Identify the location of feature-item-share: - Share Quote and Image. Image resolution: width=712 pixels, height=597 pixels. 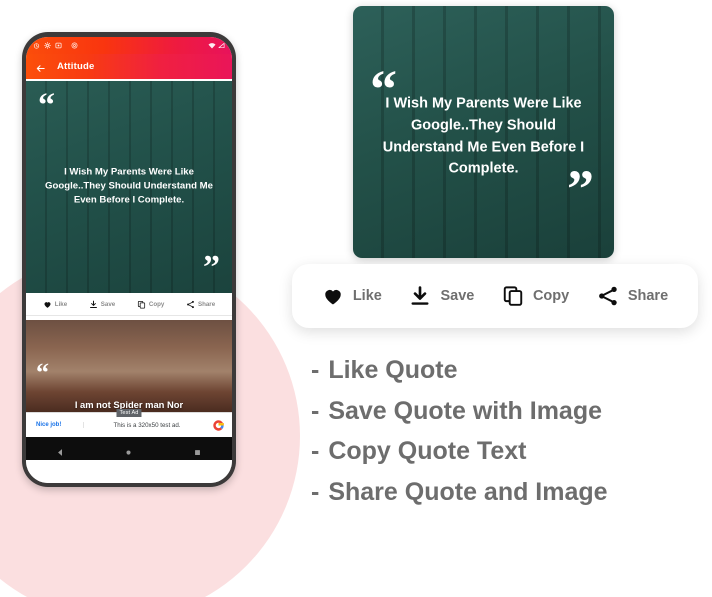
(506, 493).